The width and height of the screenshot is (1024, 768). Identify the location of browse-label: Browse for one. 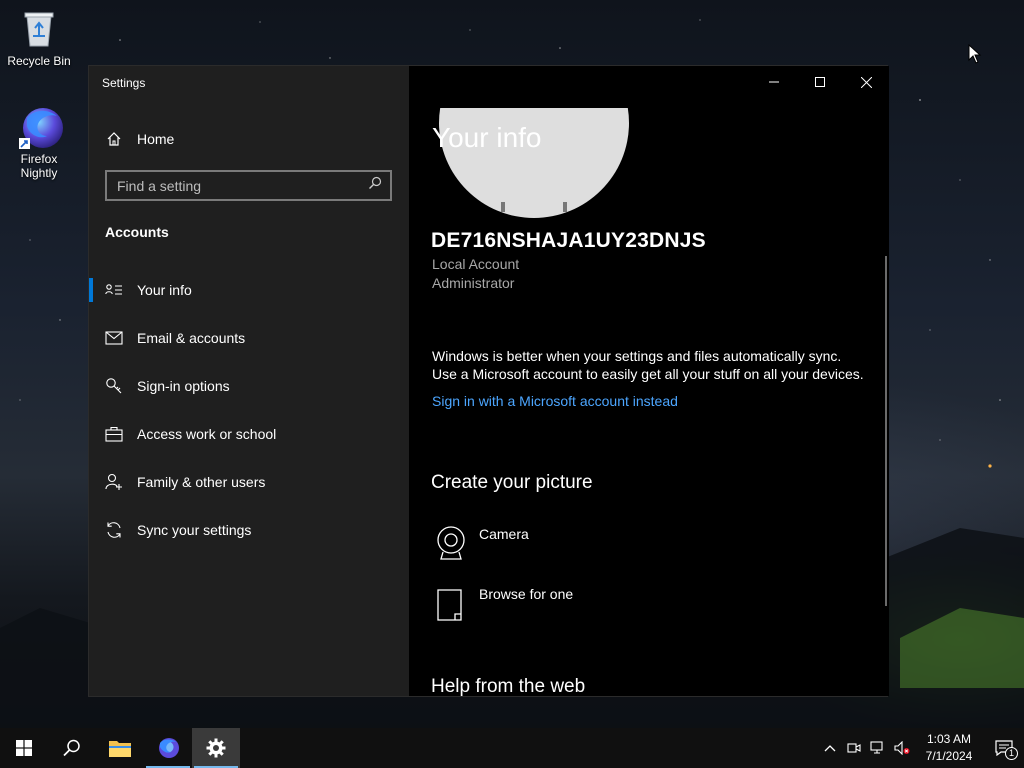
(526, 594).